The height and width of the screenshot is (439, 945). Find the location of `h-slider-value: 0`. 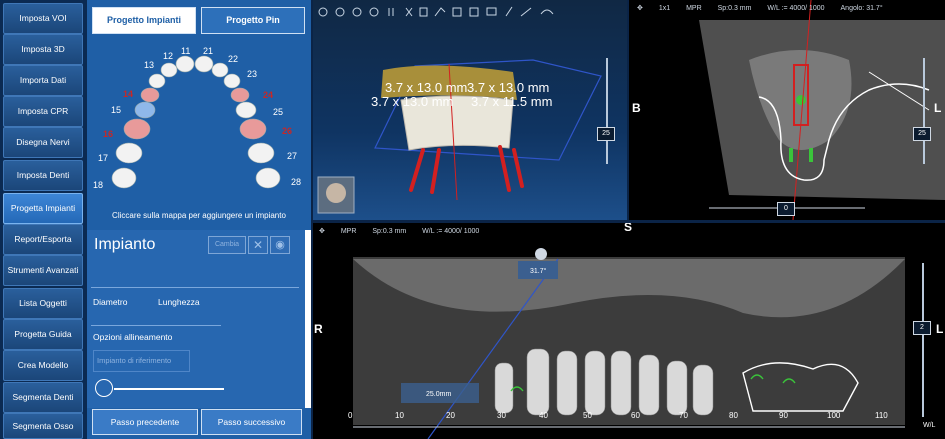

h-slider-value: 0 is located at coordinates (786, 209).